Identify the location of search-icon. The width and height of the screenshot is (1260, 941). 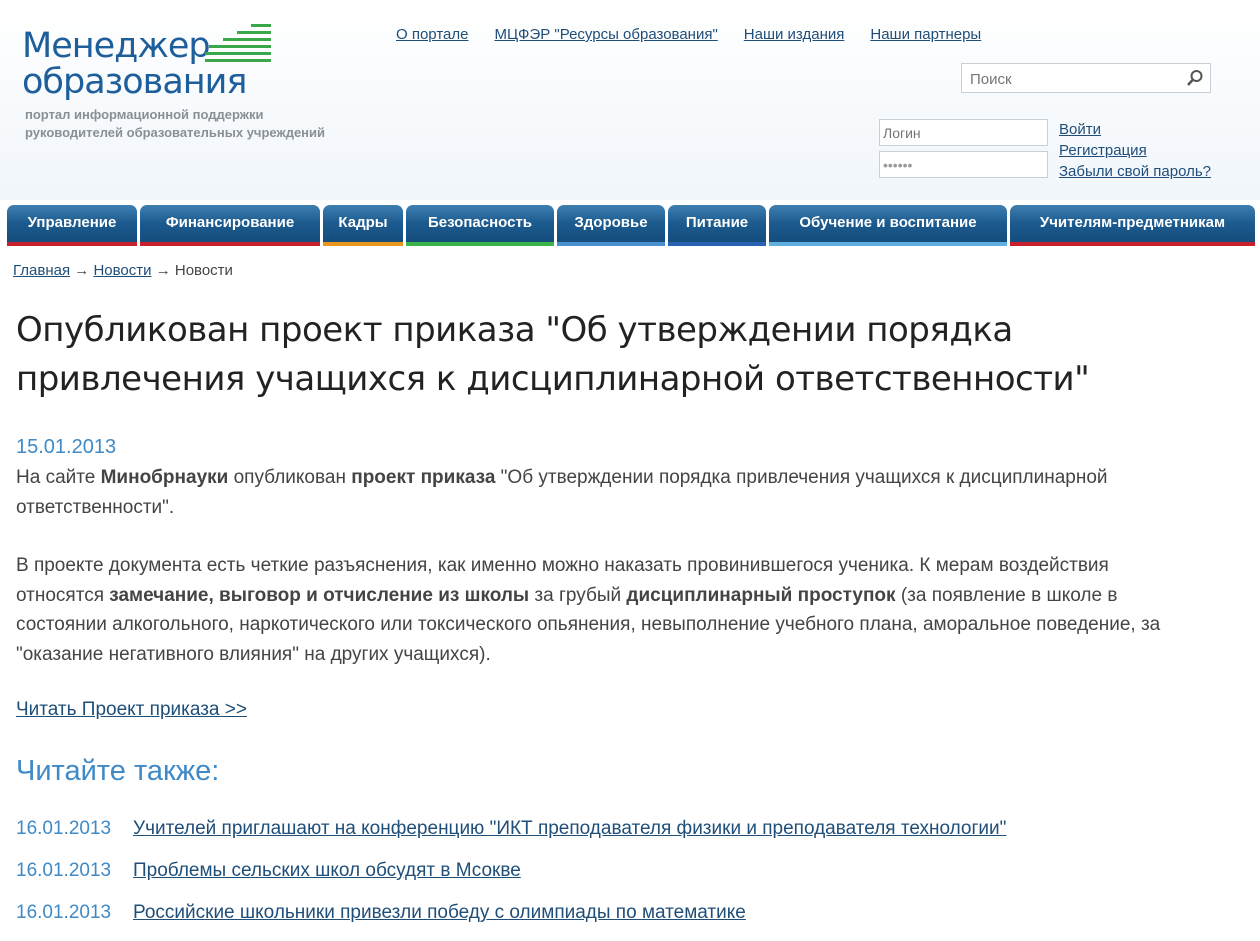
(1195, 78).